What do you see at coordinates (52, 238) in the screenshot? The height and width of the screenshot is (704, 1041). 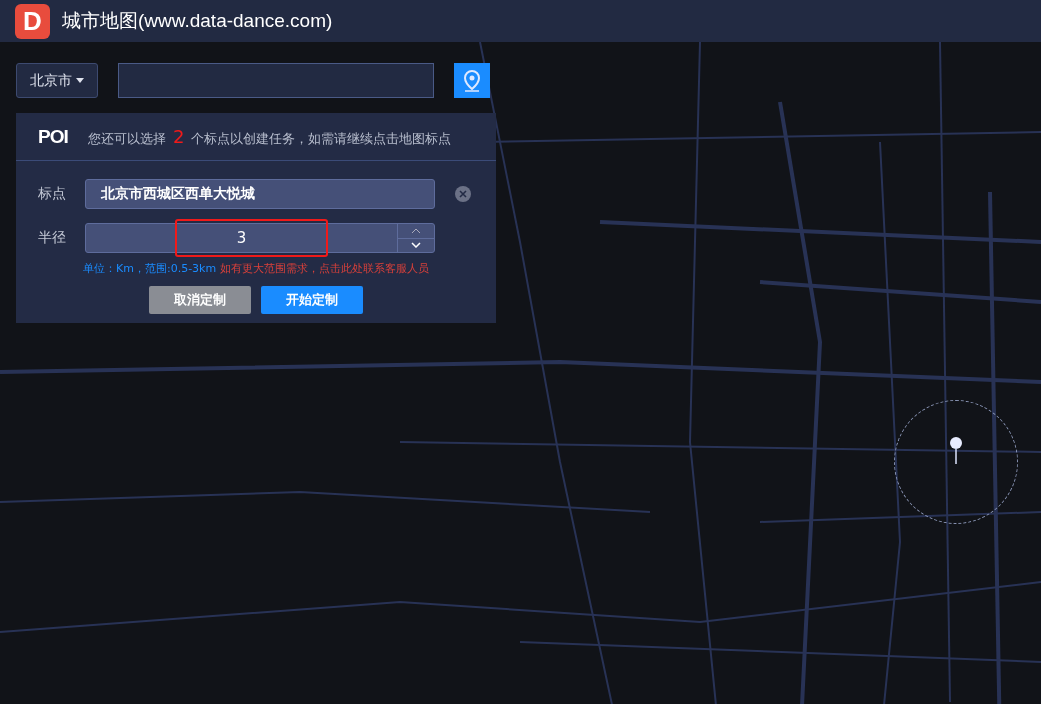 I see `field-label: 半径` at bounding box center [52, 238].